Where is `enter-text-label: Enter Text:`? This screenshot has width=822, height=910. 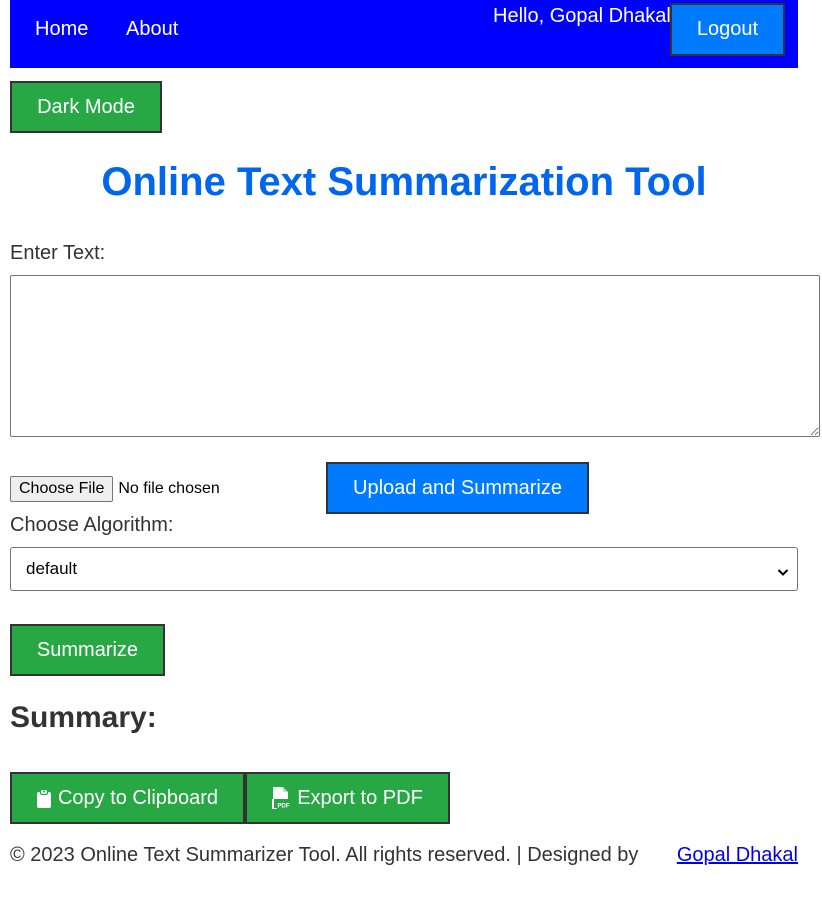
enter-text-label: Enter Text: is located at coordinates (58, 253).